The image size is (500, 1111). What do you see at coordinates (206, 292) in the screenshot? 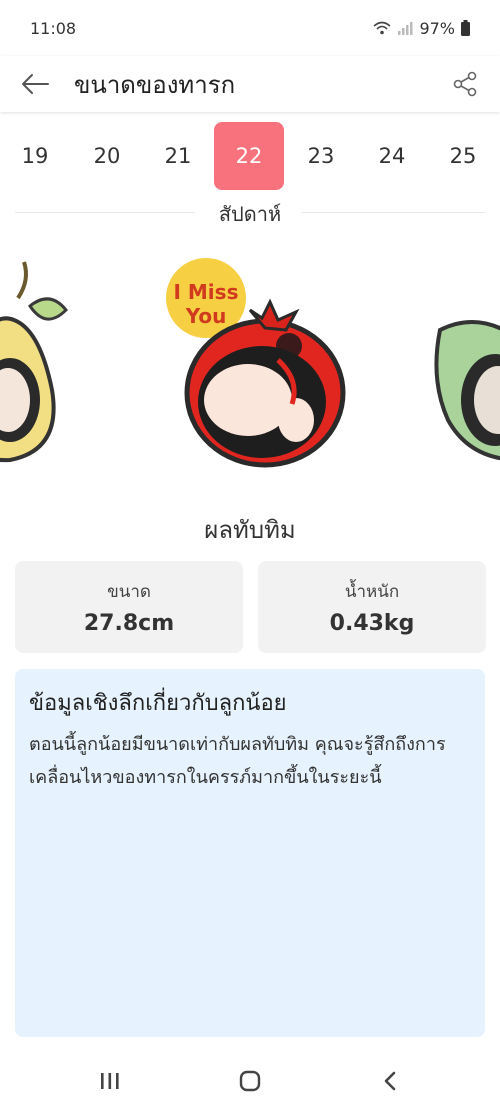
I see `bubble-line-1: I Miss` at bounding box center [206, 292].